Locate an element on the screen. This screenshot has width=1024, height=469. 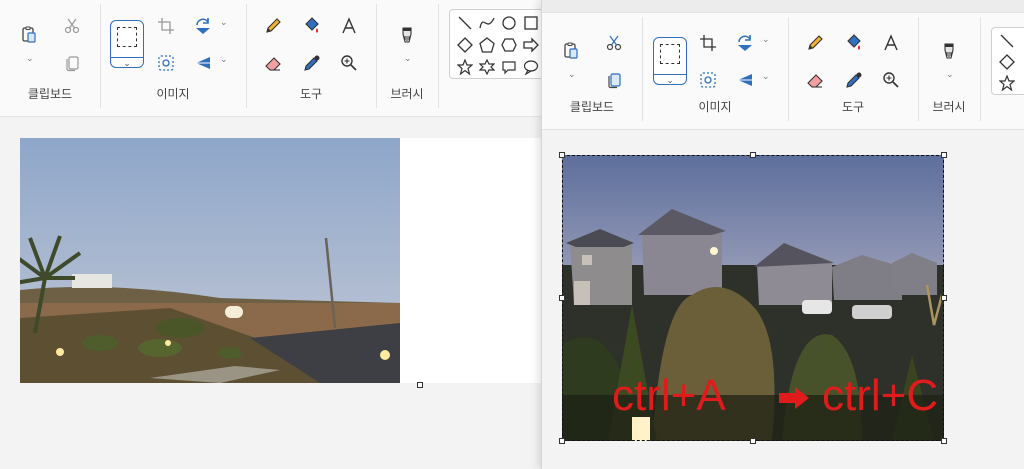
magnifier-icon is located at coordinates (891, 80).